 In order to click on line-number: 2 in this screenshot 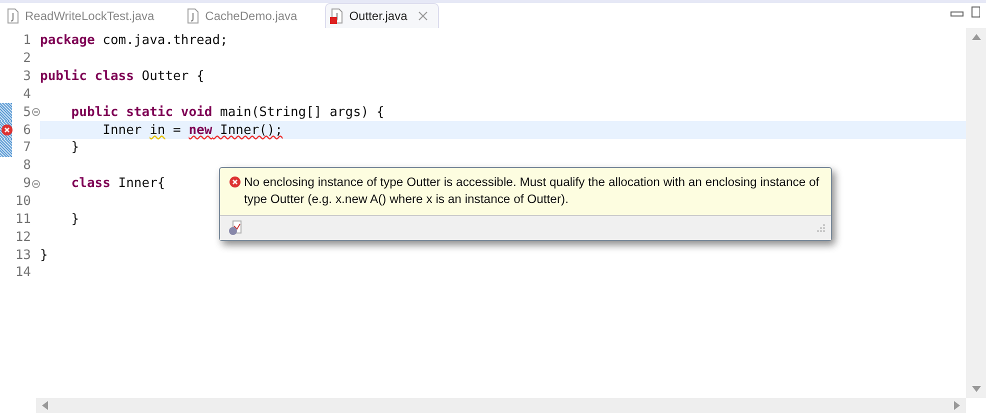, I will do `click(26, 58)`.